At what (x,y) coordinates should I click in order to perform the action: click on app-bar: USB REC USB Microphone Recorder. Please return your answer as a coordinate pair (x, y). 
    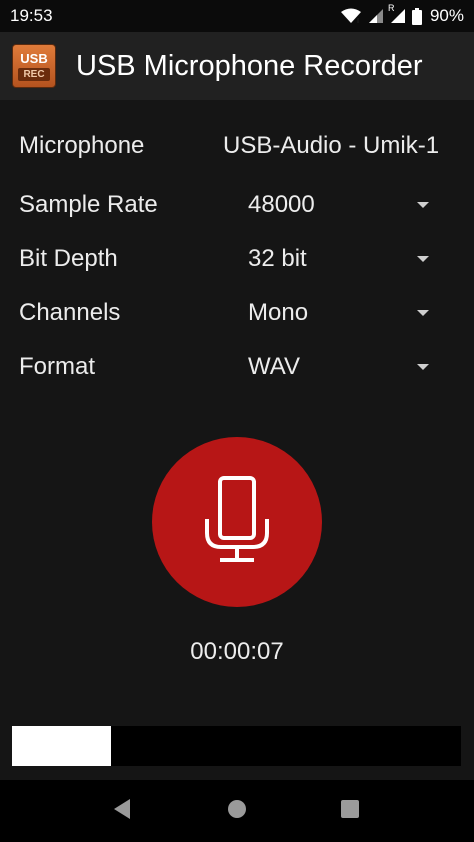
    Looking at the image, I should click on (237, 66).